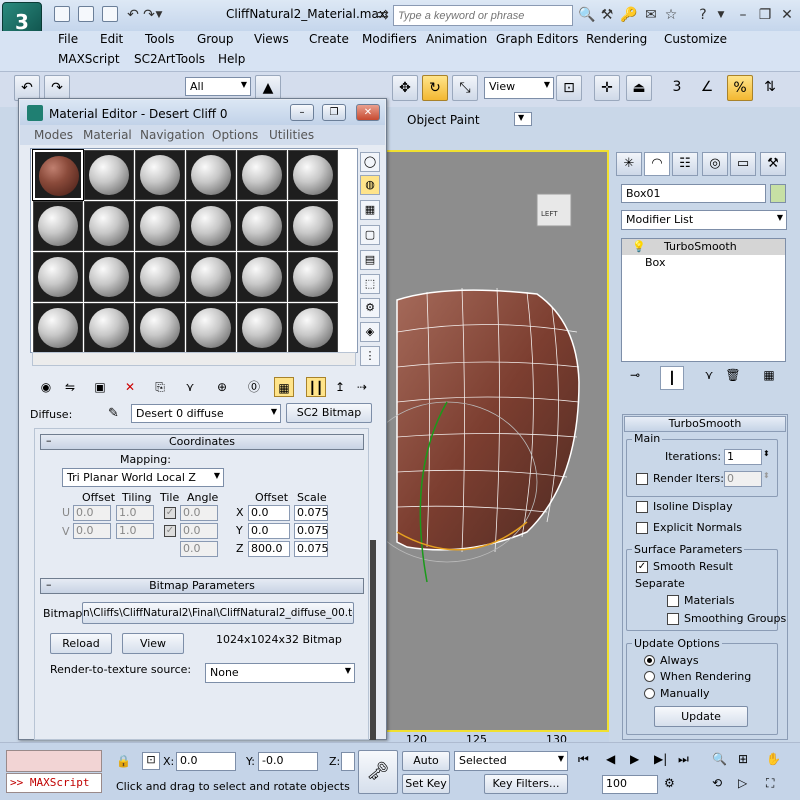  Describe the element at coordinates (89, 59) in the screenshot. I see `menu-maxscript: MAXScript` at that location.